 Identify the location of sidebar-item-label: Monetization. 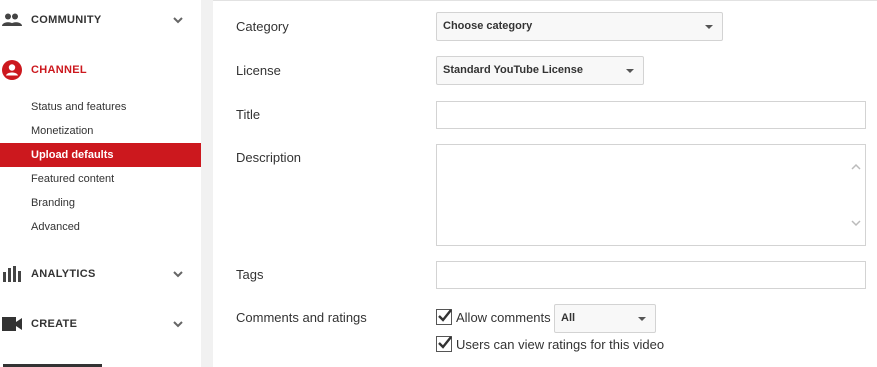
(62, 131).